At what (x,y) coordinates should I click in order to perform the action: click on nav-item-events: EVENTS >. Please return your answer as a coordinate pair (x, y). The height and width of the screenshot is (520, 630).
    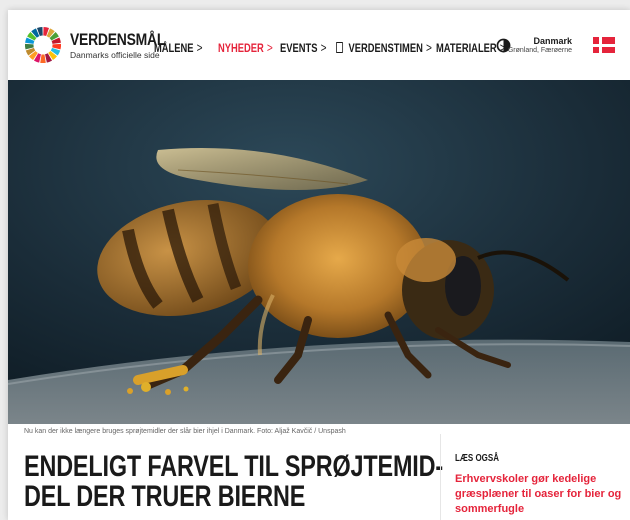
    Looking at the image, I should click on (303, 47).